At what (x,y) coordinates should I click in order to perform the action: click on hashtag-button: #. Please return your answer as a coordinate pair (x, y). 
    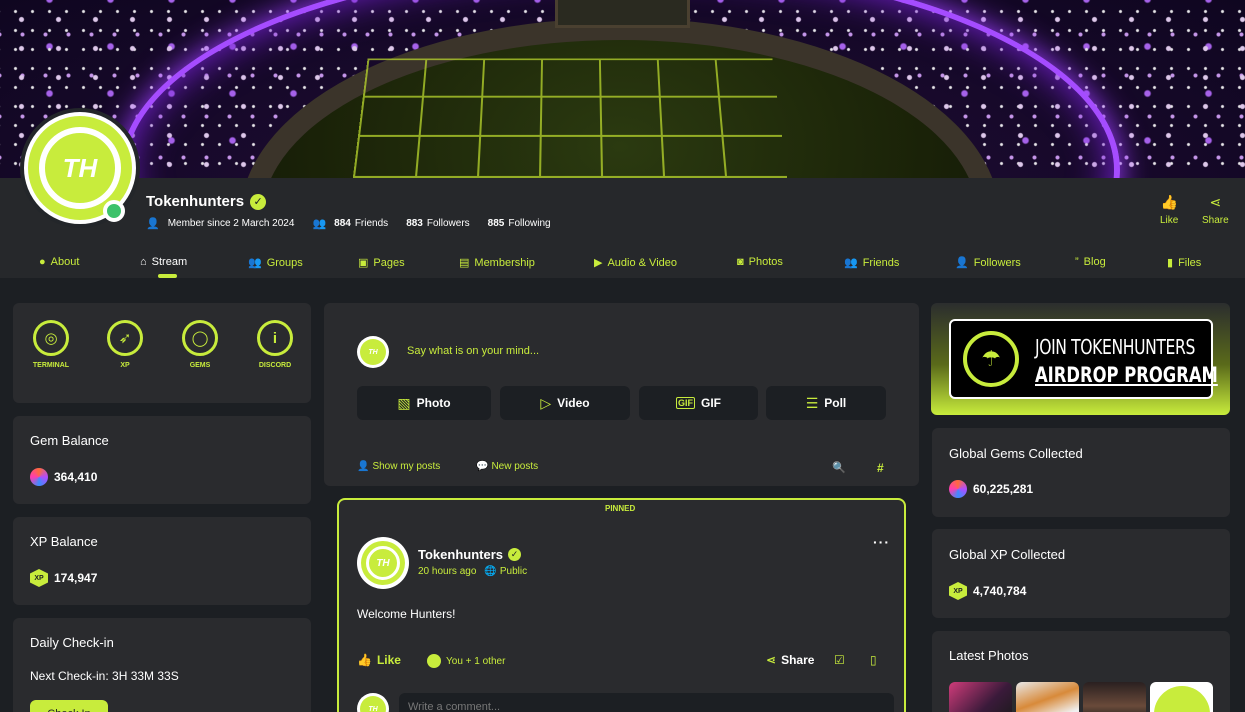
    Looking at the image, I should click on (880, 468).